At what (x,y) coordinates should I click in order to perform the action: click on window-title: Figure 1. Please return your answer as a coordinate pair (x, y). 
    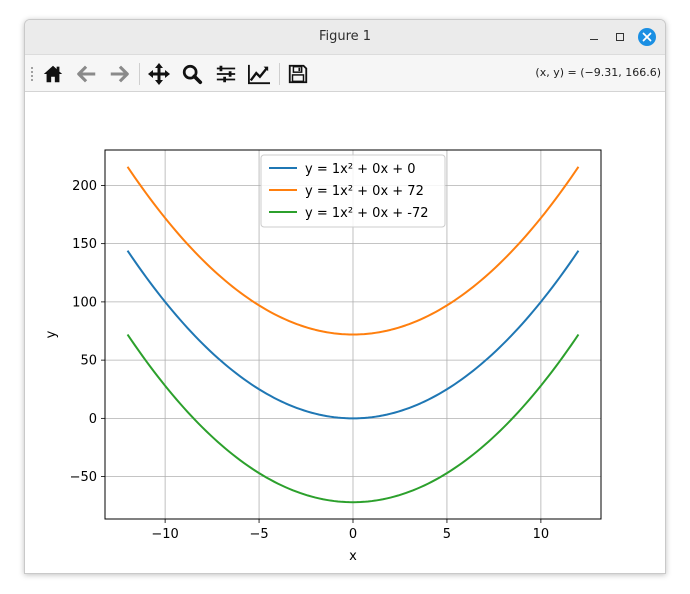
    Looking at the image, I should click on (345, 36).